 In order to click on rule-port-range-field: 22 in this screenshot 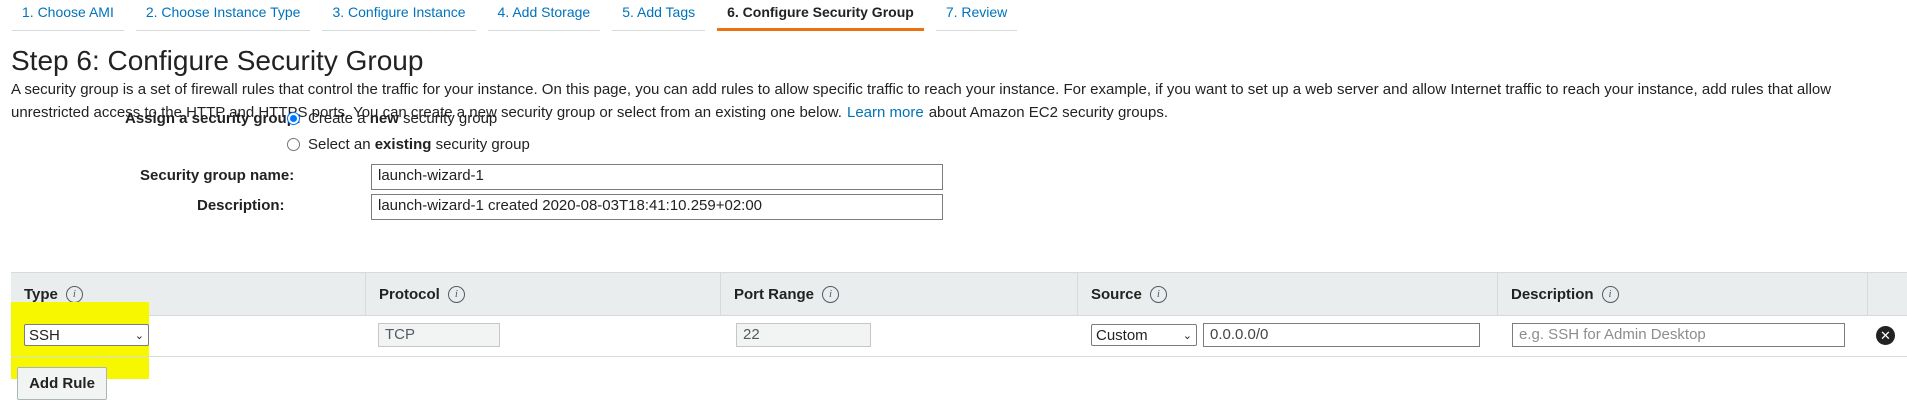, I will do `click(803, 335)`.